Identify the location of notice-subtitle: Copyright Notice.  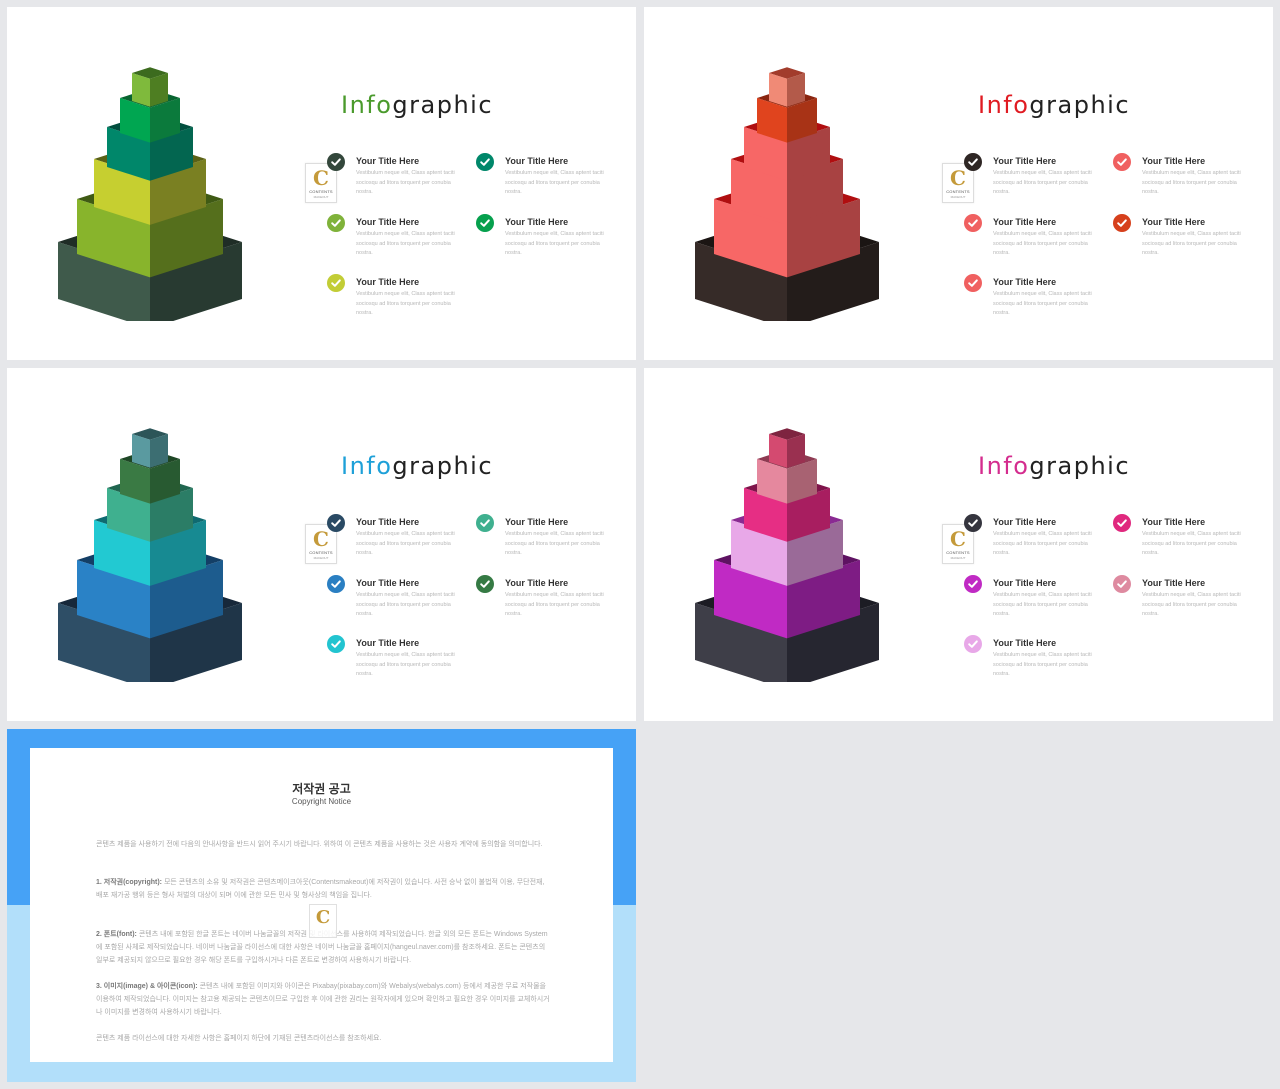
(321, 801).